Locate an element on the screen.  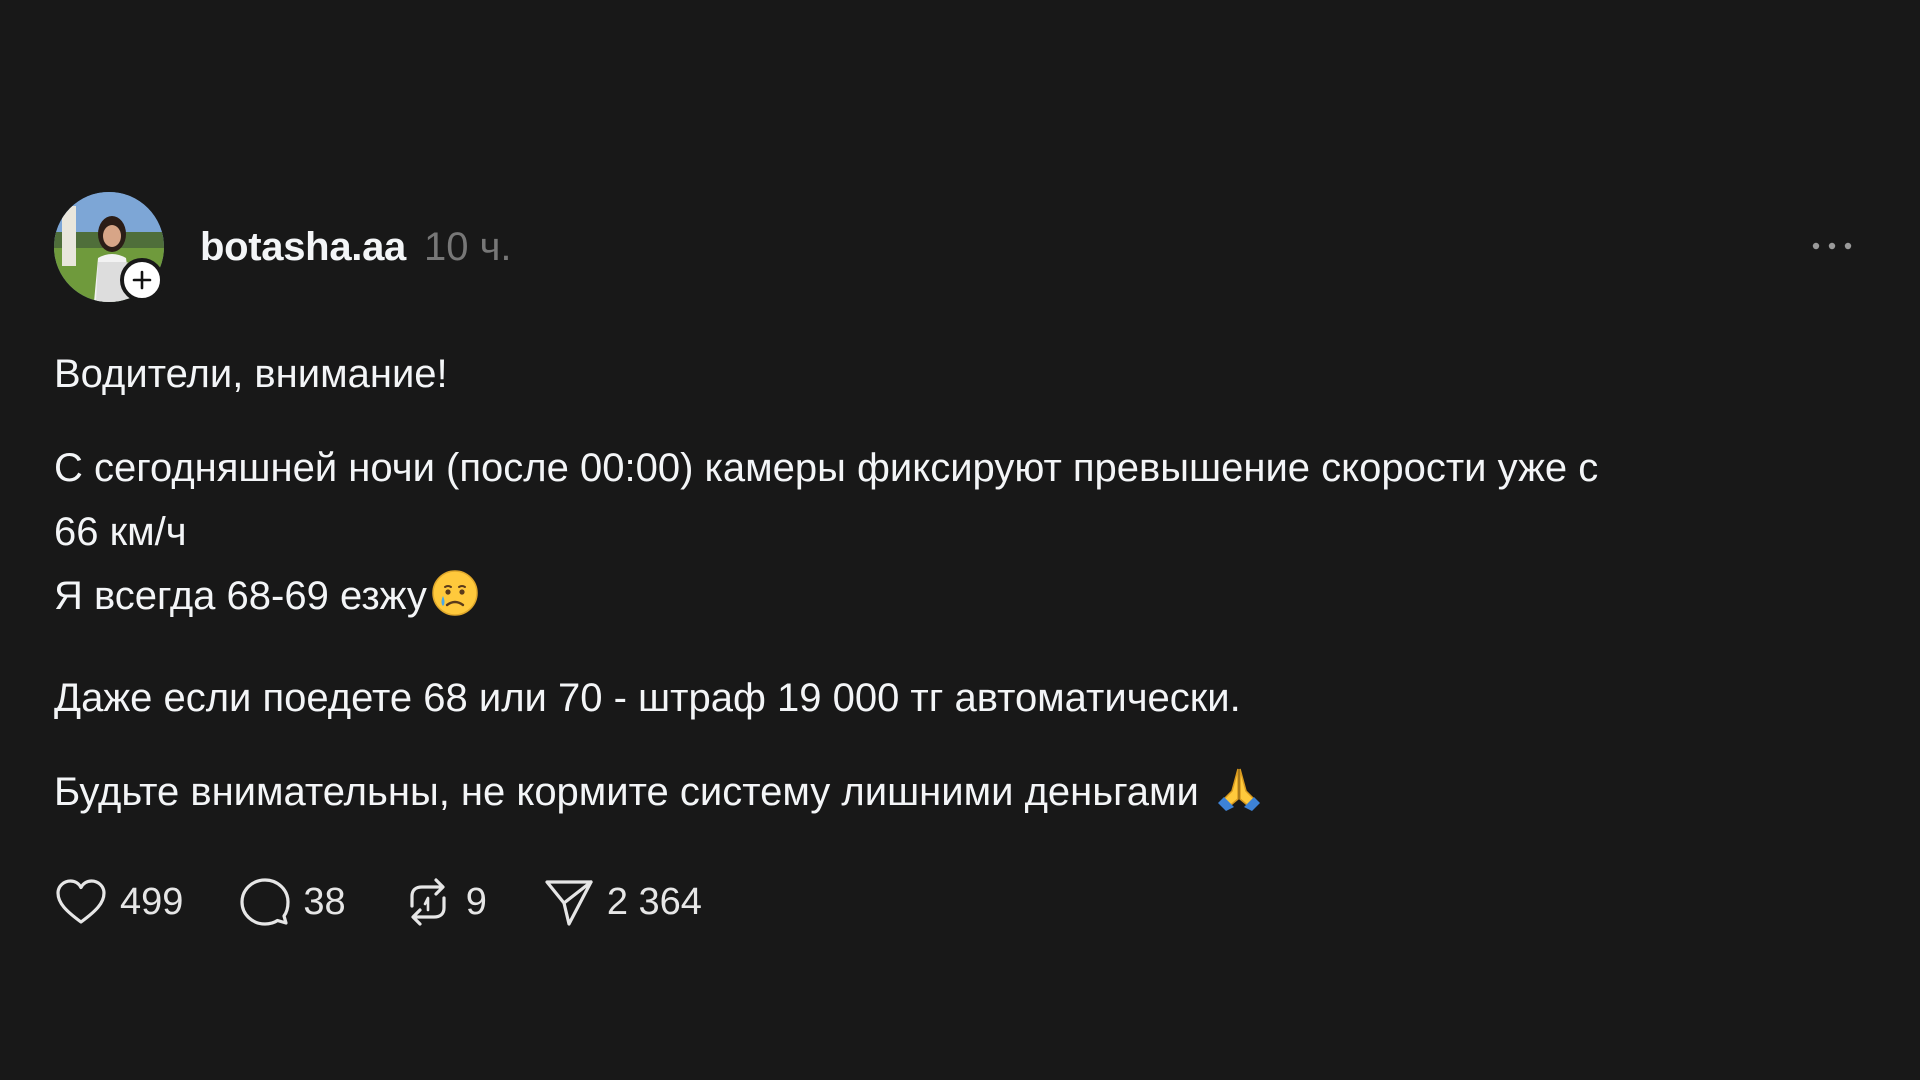
comment-bubble-icon is located at coordinates (265, 902).